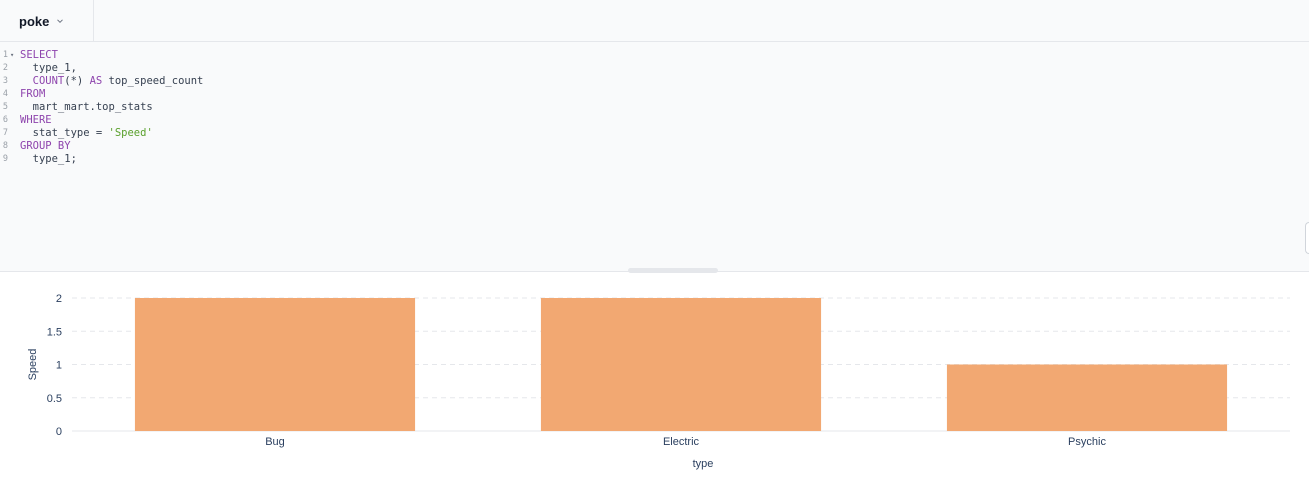 The image size is (1309, 481). Describe the element at coordinates (275, 442) in the screenshot. I see `x-tick-label: Bug` at that location.